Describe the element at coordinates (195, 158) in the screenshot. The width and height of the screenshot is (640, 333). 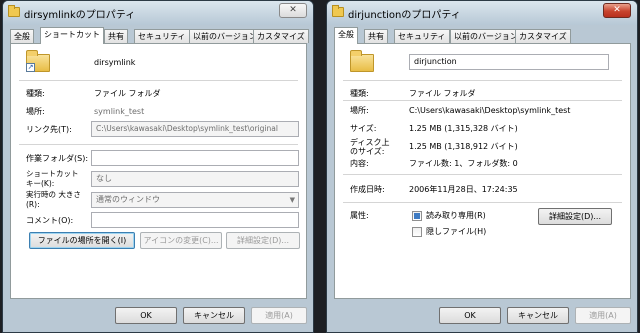
I see `start-in-field` at that location.